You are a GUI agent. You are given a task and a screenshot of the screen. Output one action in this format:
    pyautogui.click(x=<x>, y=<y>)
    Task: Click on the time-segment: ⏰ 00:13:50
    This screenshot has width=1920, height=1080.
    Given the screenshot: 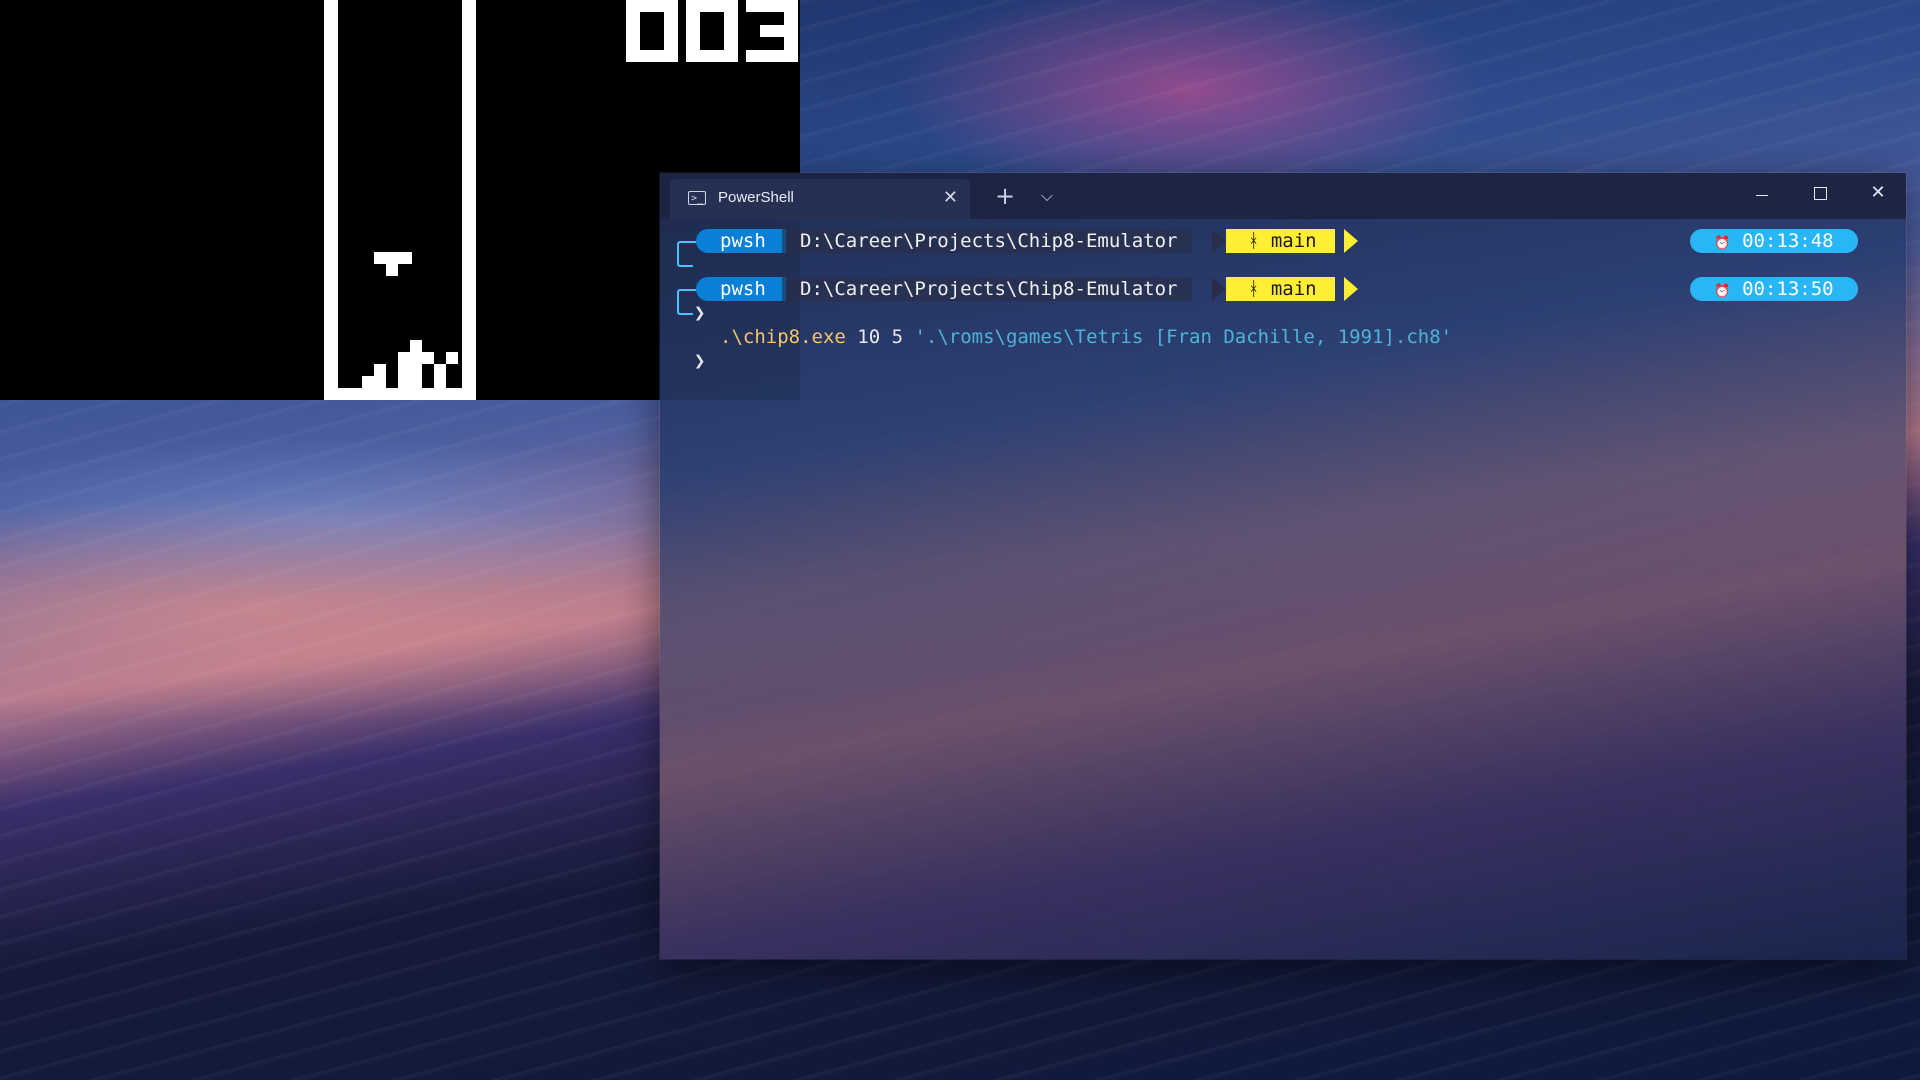 What is the action you would take?
    pyautogui.click(x=1774, y=289)
    